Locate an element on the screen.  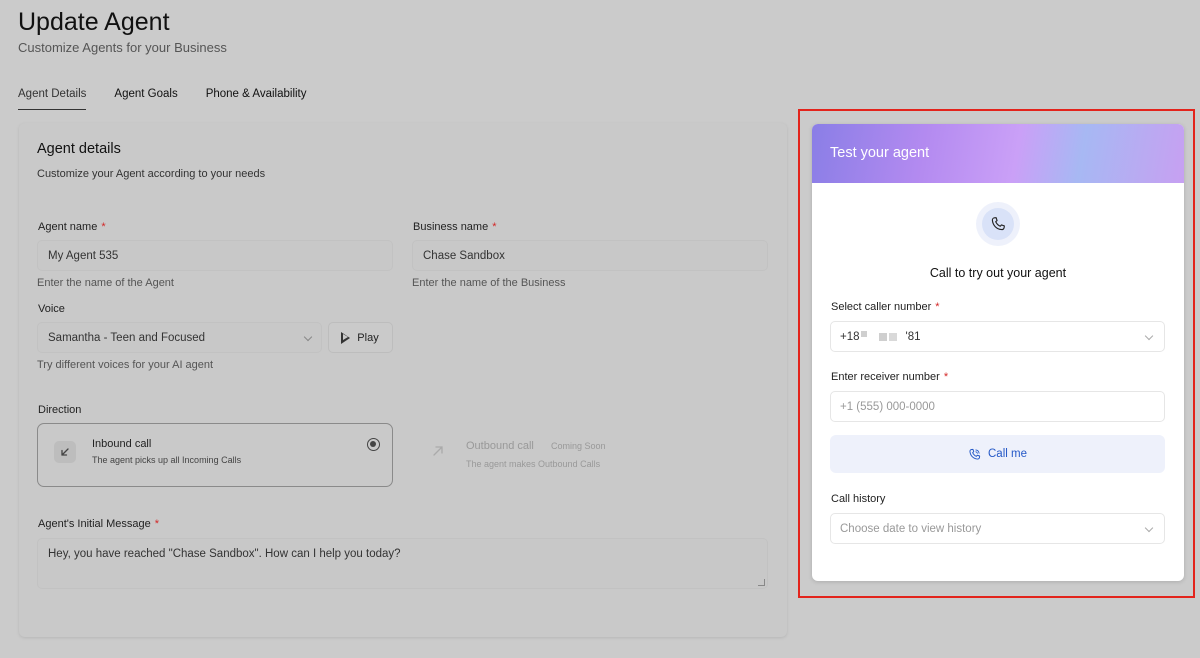
agent-name-input: My Agent 535 is located at coordinates (215, 255).